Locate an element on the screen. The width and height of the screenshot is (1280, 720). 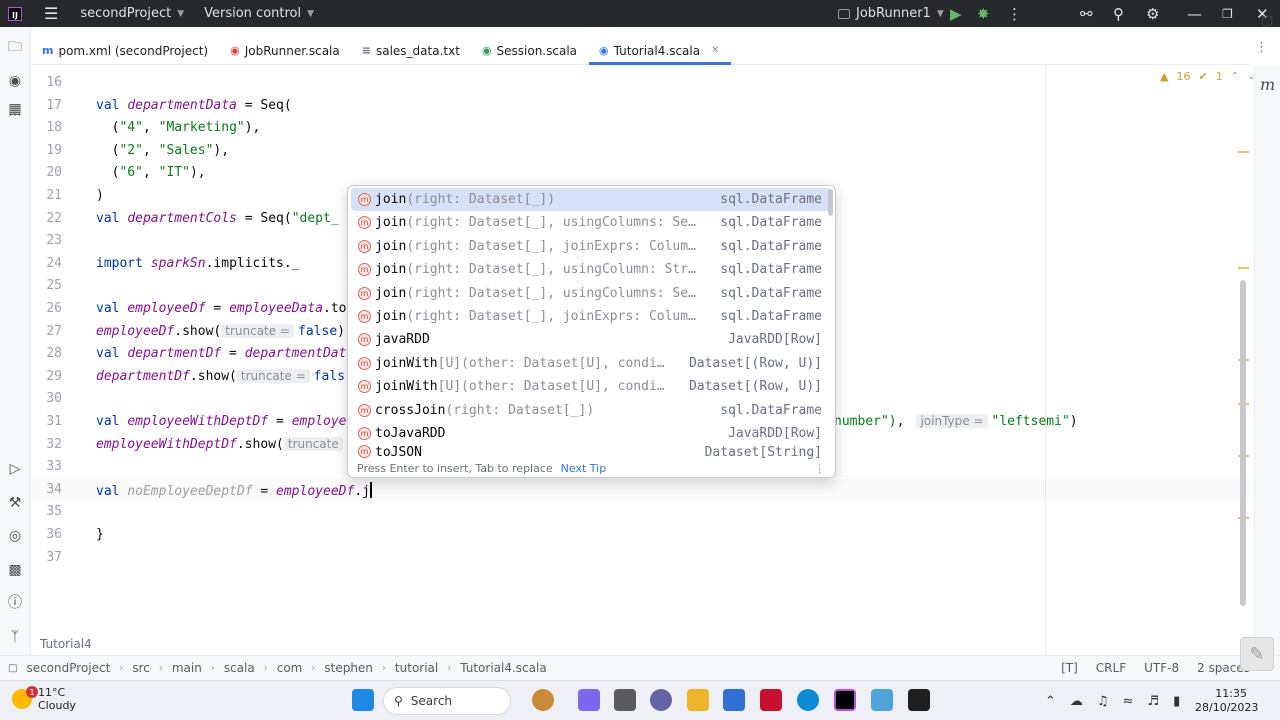
onedrive-cloud-icon: ☁ is located at coordinates (1076, 701).